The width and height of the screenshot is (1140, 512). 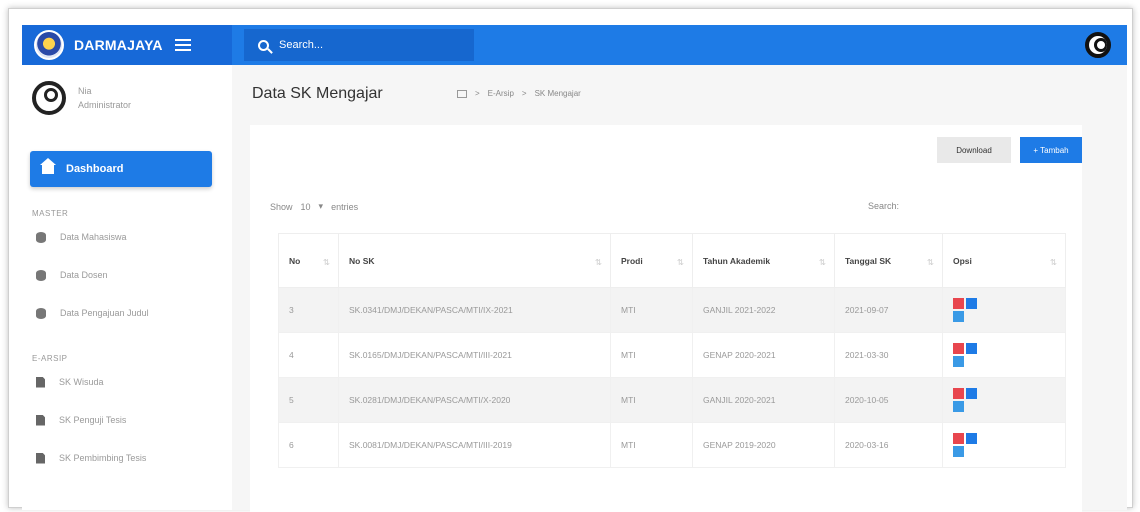 I want to click on brand-bar: DARMAJAYA, so click(x=127, y=45).